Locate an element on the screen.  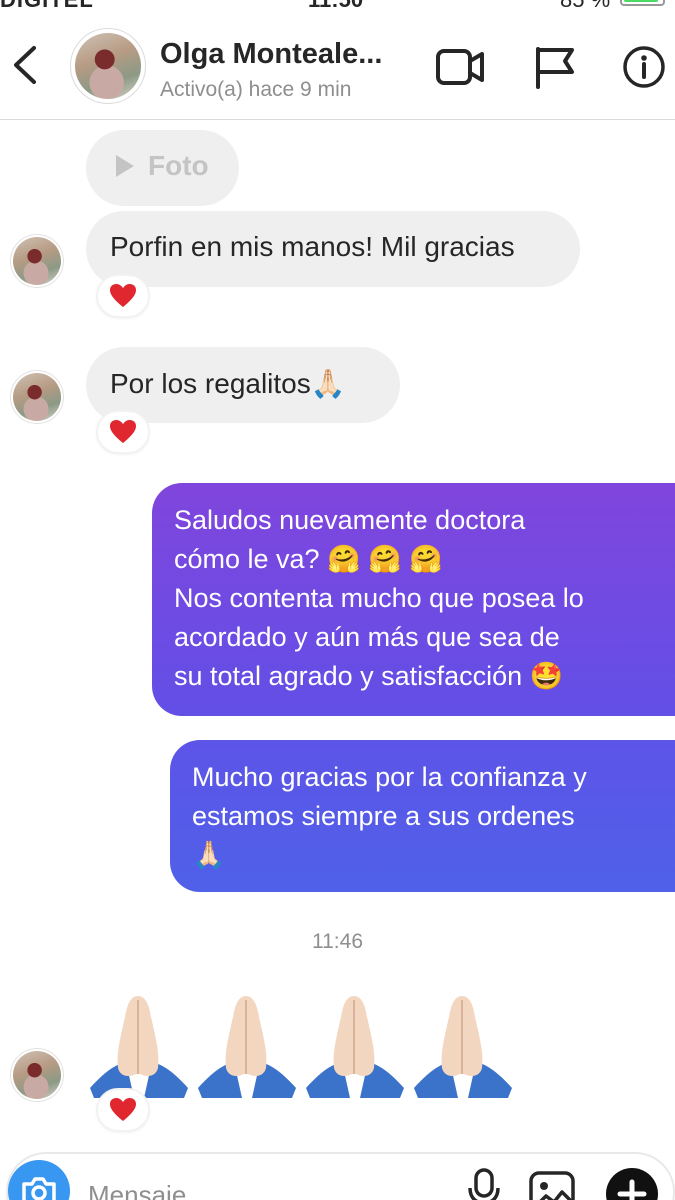
back-chevron-icon is located at coordinates (25, 65).